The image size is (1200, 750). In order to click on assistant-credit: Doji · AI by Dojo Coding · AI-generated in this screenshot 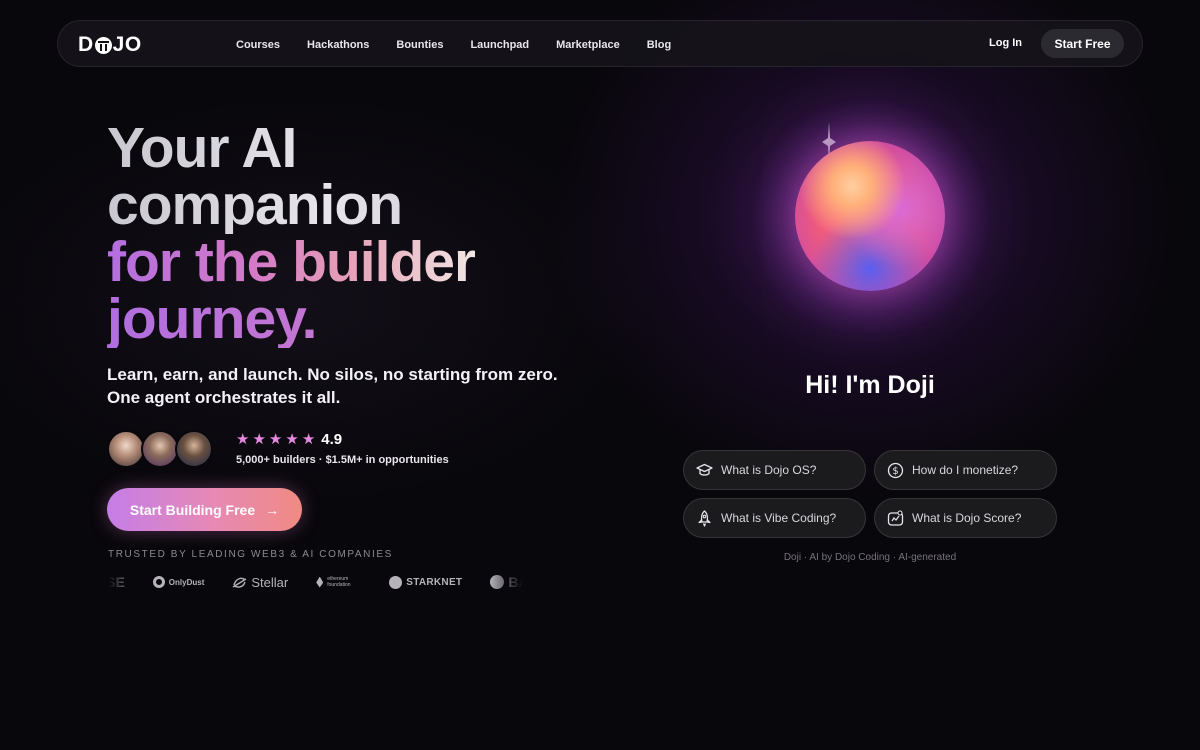, I will do `click(870, 557)`.